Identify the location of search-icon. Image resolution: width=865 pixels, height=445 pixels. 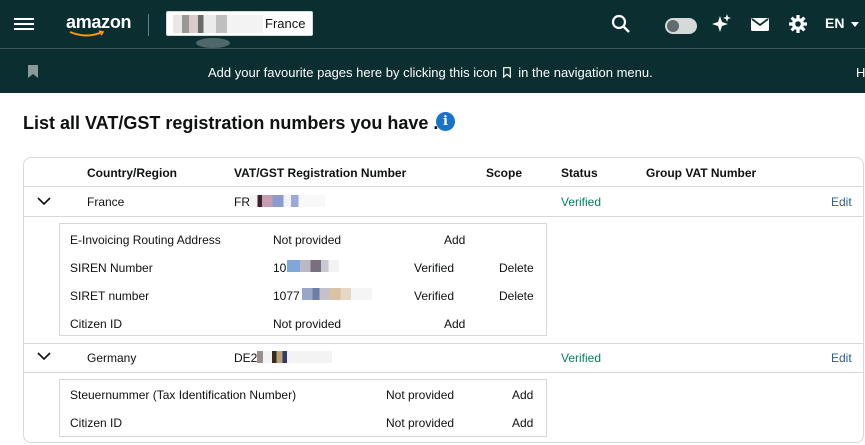
(621, 24).